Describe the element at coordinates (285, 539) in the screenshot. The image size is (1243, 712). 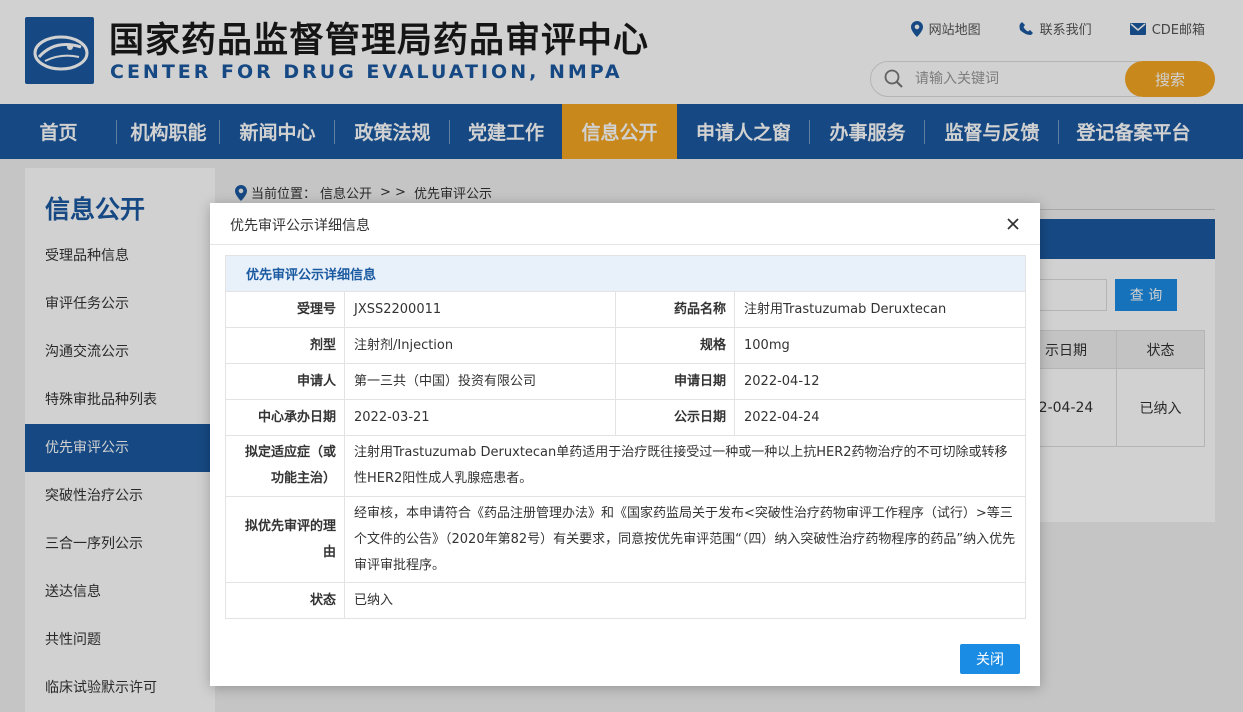
I see `reason-label: 拟优先审评的理由` at that location.